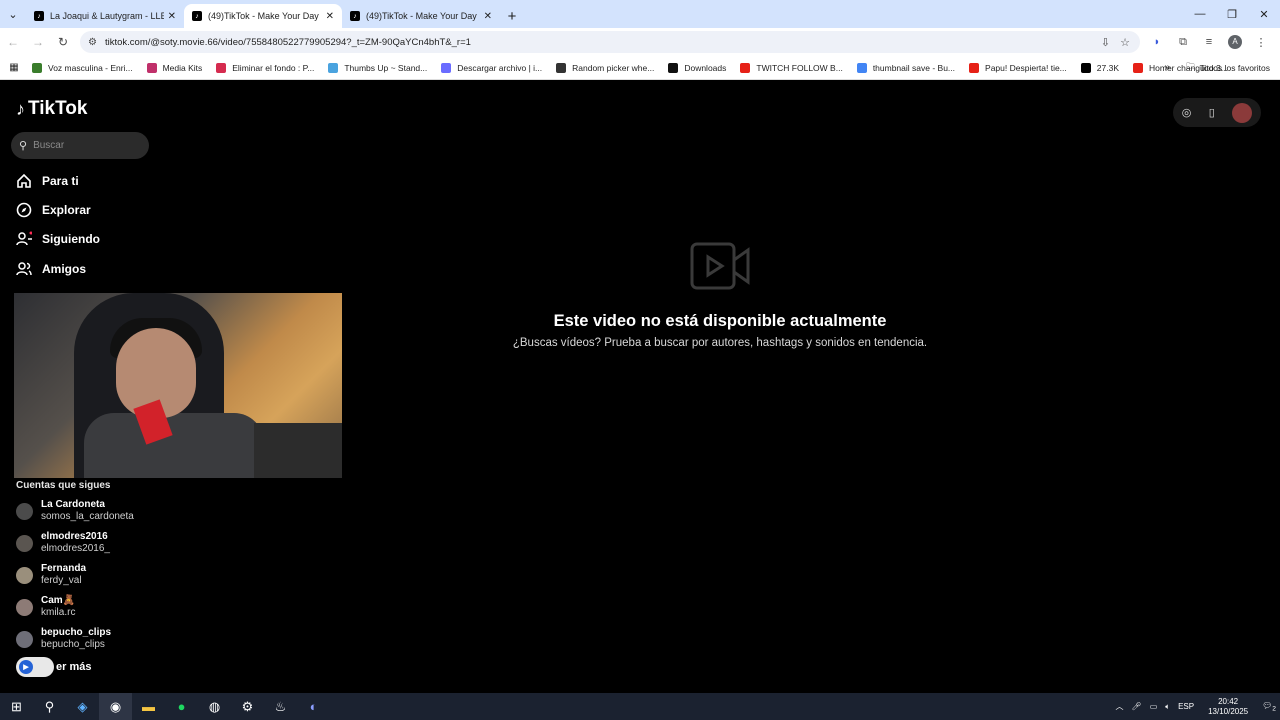 The image size is (1280, 720). Describe the element at coordinates (13, 42) in the screenshot. I see `back-arrow-icon: ←` at that location.